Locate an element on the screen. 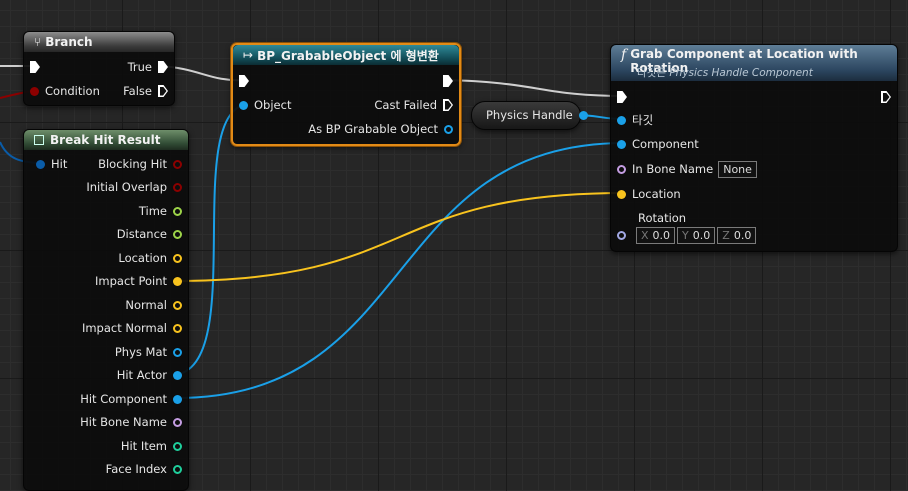  break-title: Break Hit Result is located at coordinates (105, 140).